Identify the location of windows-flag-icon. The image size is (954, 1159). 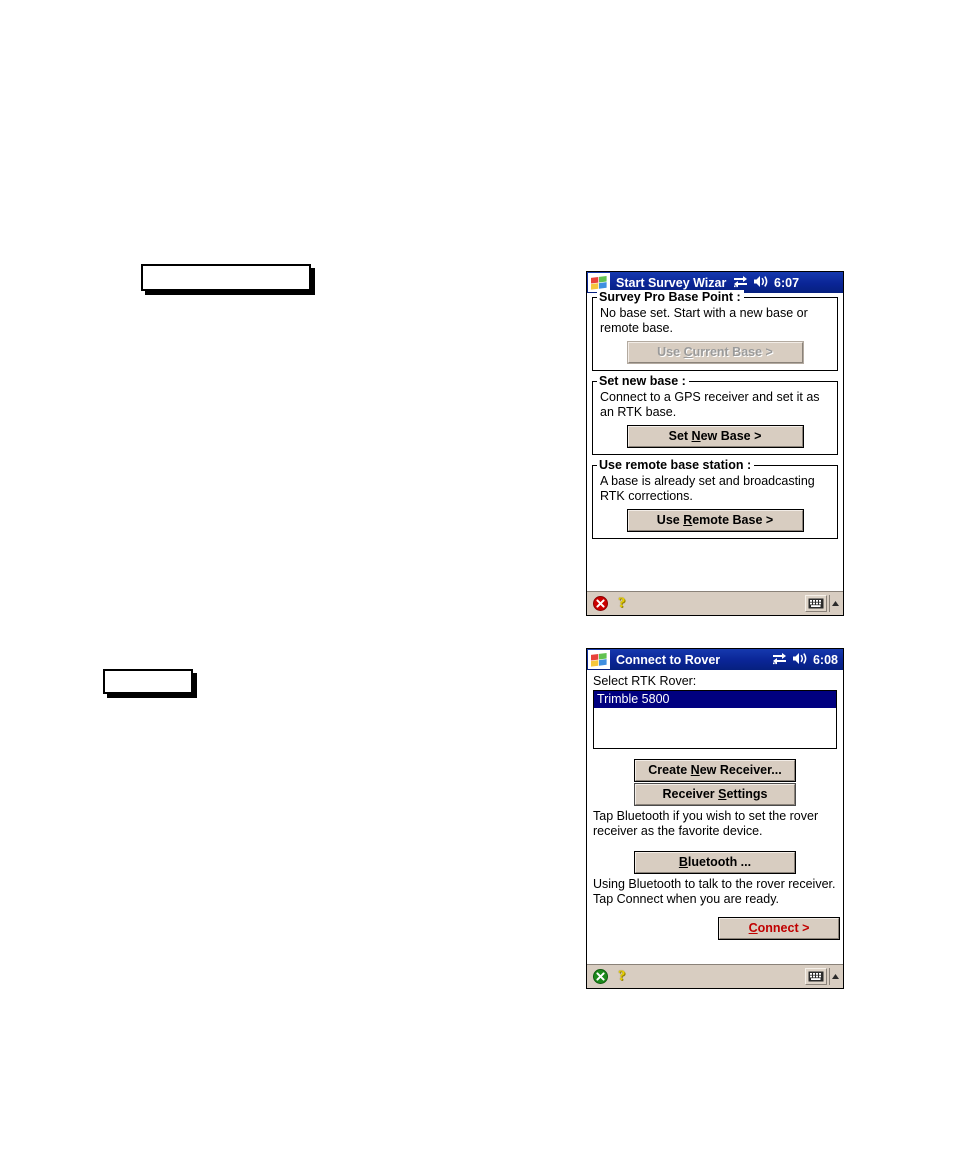
(599, 659).